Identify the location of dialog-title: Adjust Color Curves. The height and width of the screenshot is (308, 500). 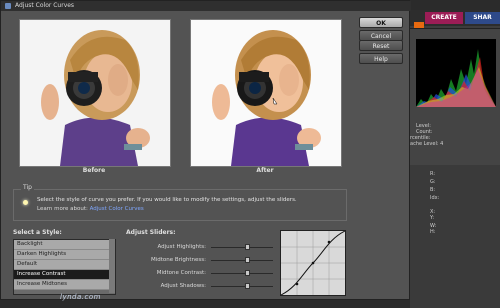
(45, 5).